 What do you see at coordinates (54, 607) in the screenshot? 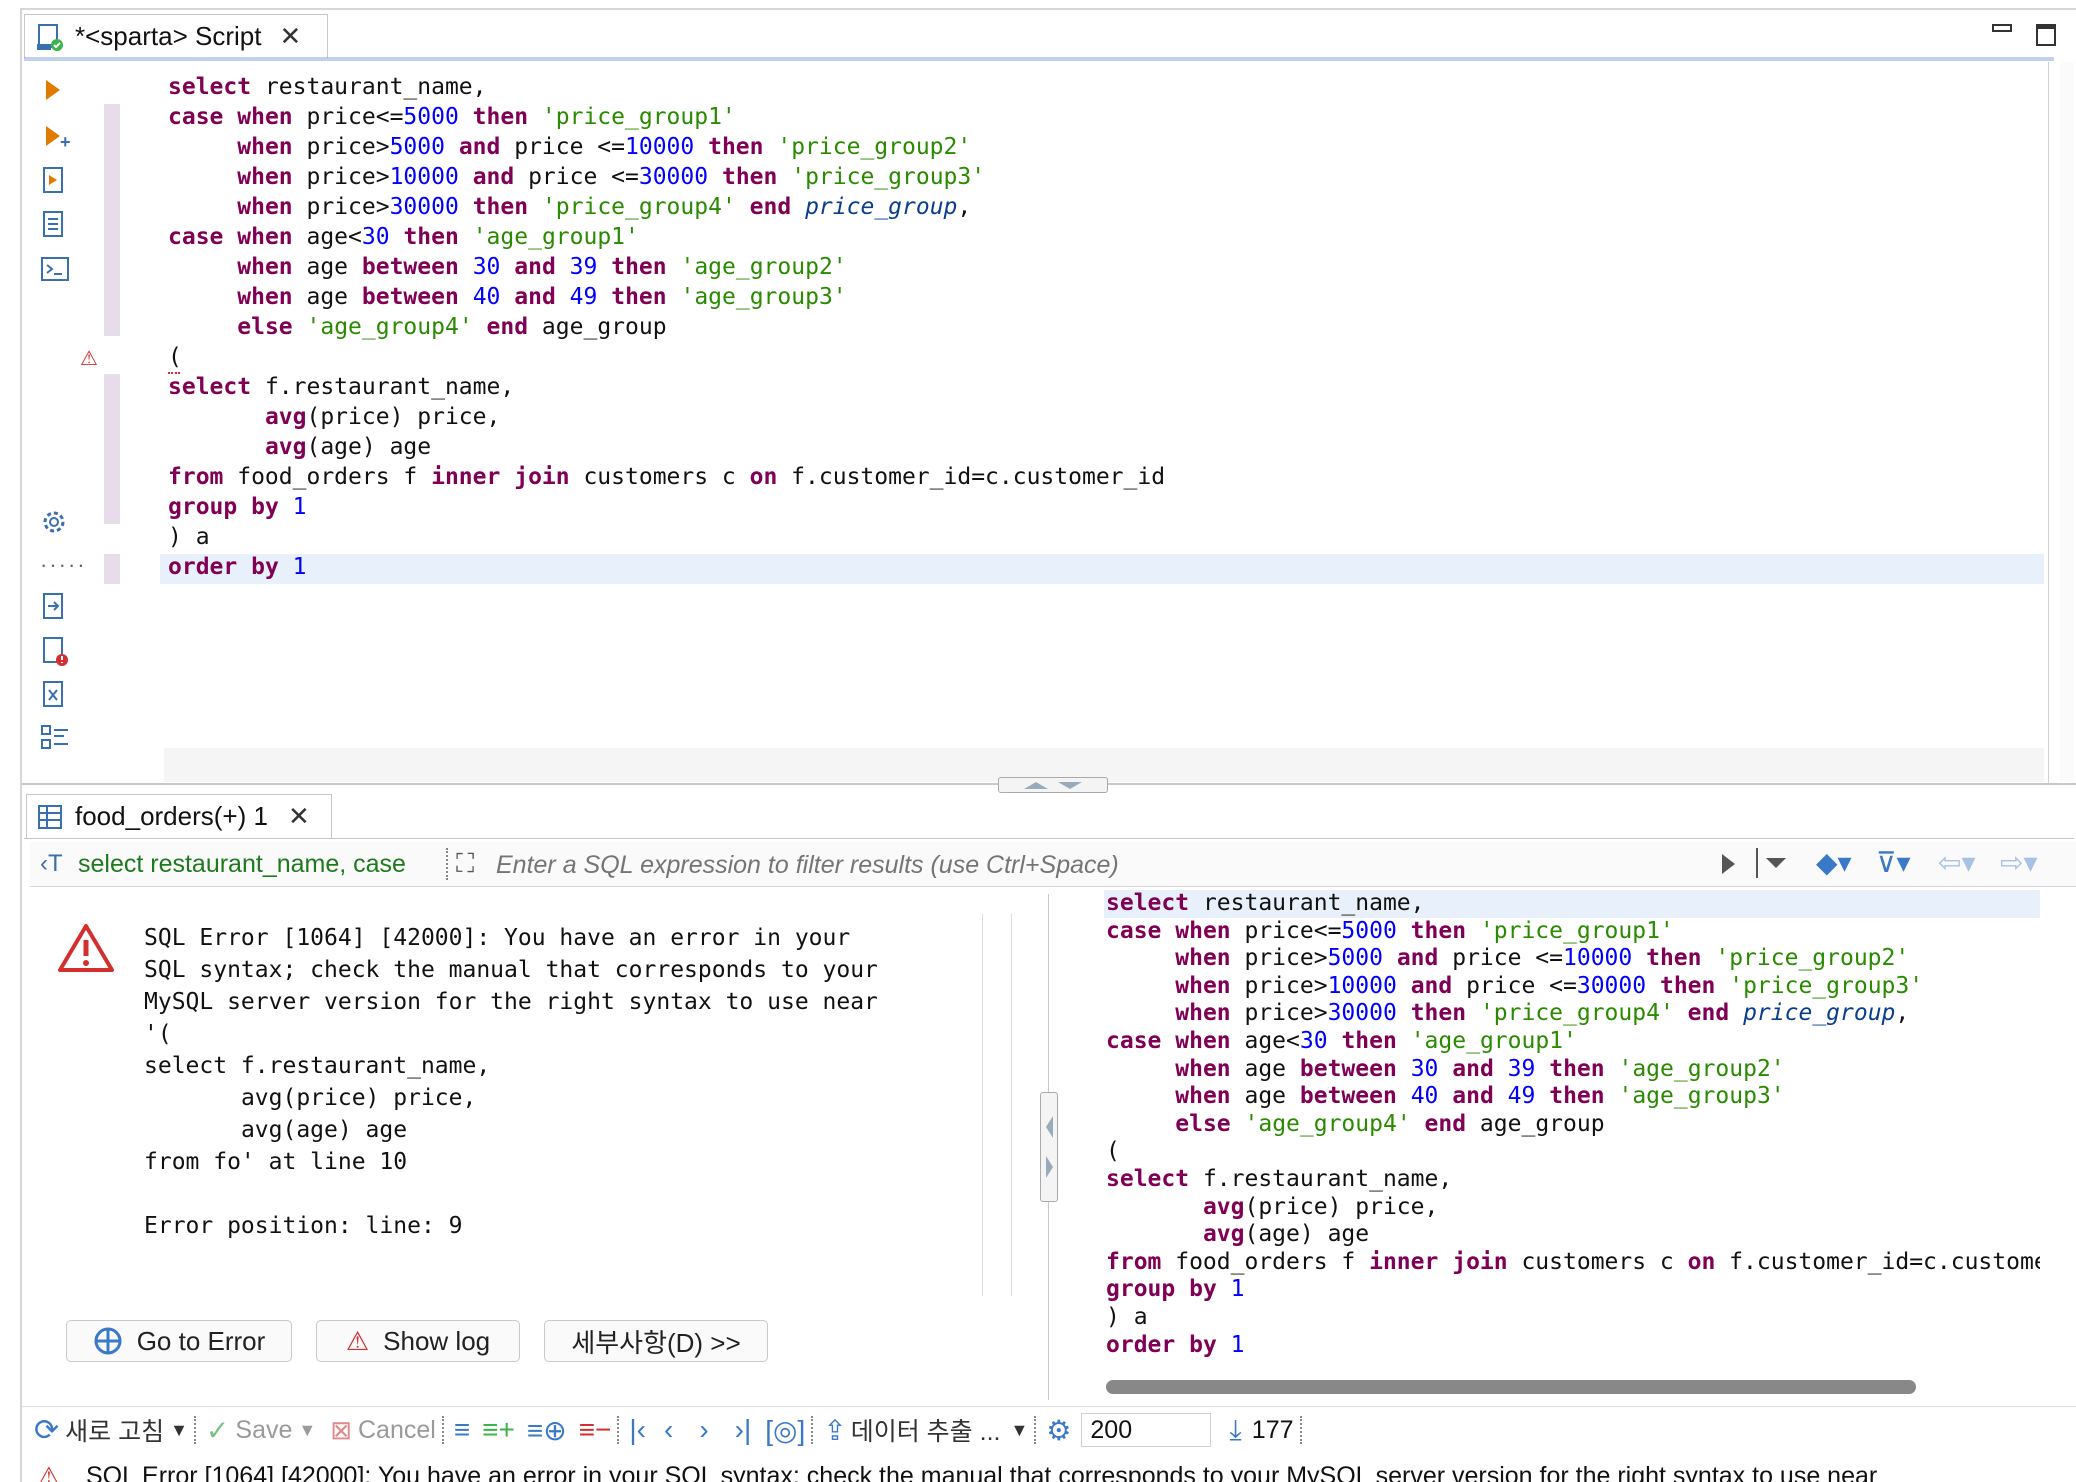
I see `export-icon` at bounding box center [54, 607].